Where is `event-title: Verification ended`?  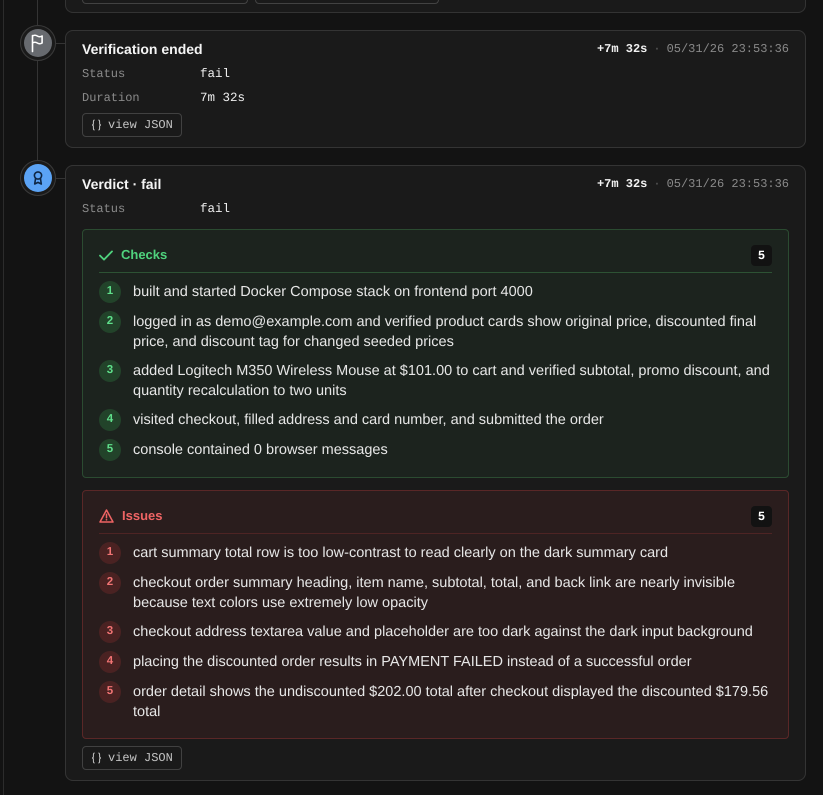
event-title: Verification ended is located at coordinates (142, 49).